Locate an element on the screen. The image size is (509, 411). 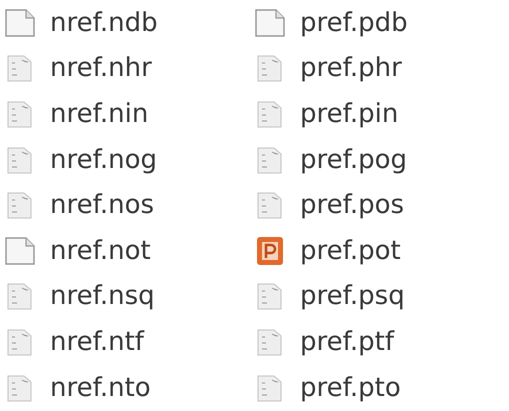
file-name: pref.pto is located at coordinates (350, 387).